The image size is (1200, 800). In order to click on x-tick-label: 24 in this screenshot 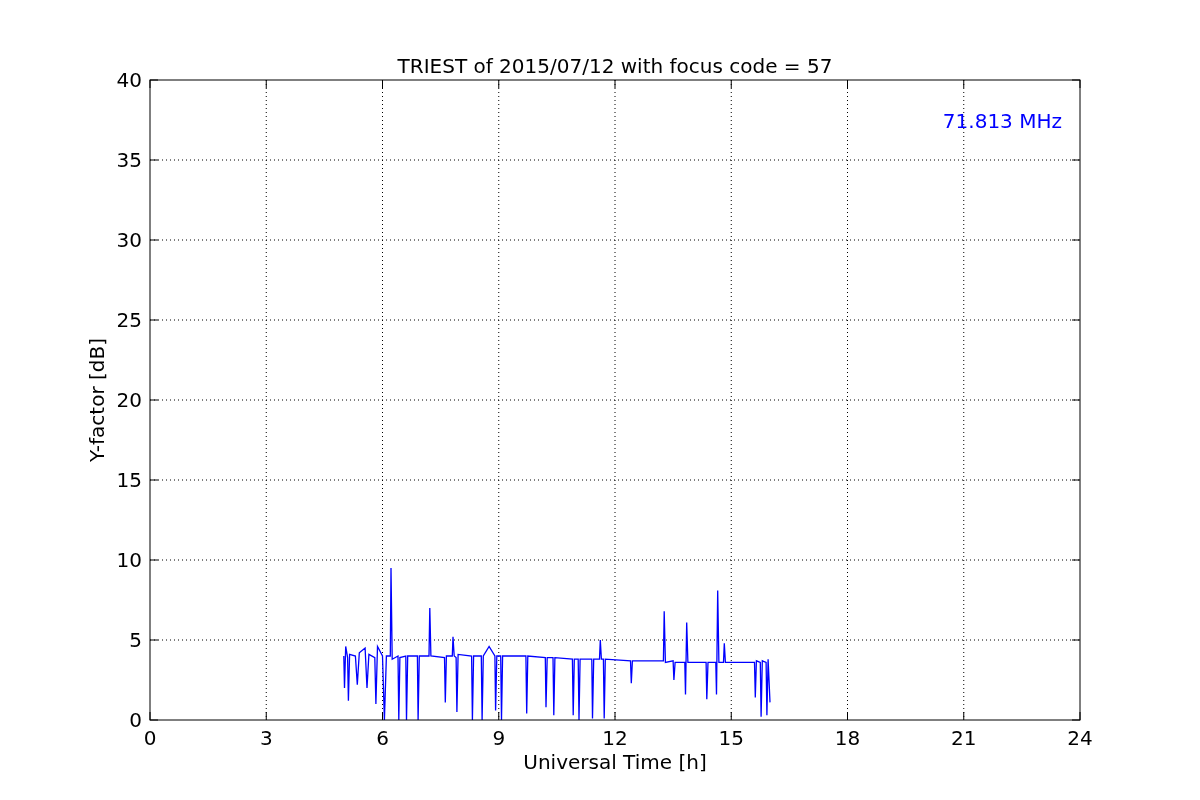, I will do `click(1080, 738)`.